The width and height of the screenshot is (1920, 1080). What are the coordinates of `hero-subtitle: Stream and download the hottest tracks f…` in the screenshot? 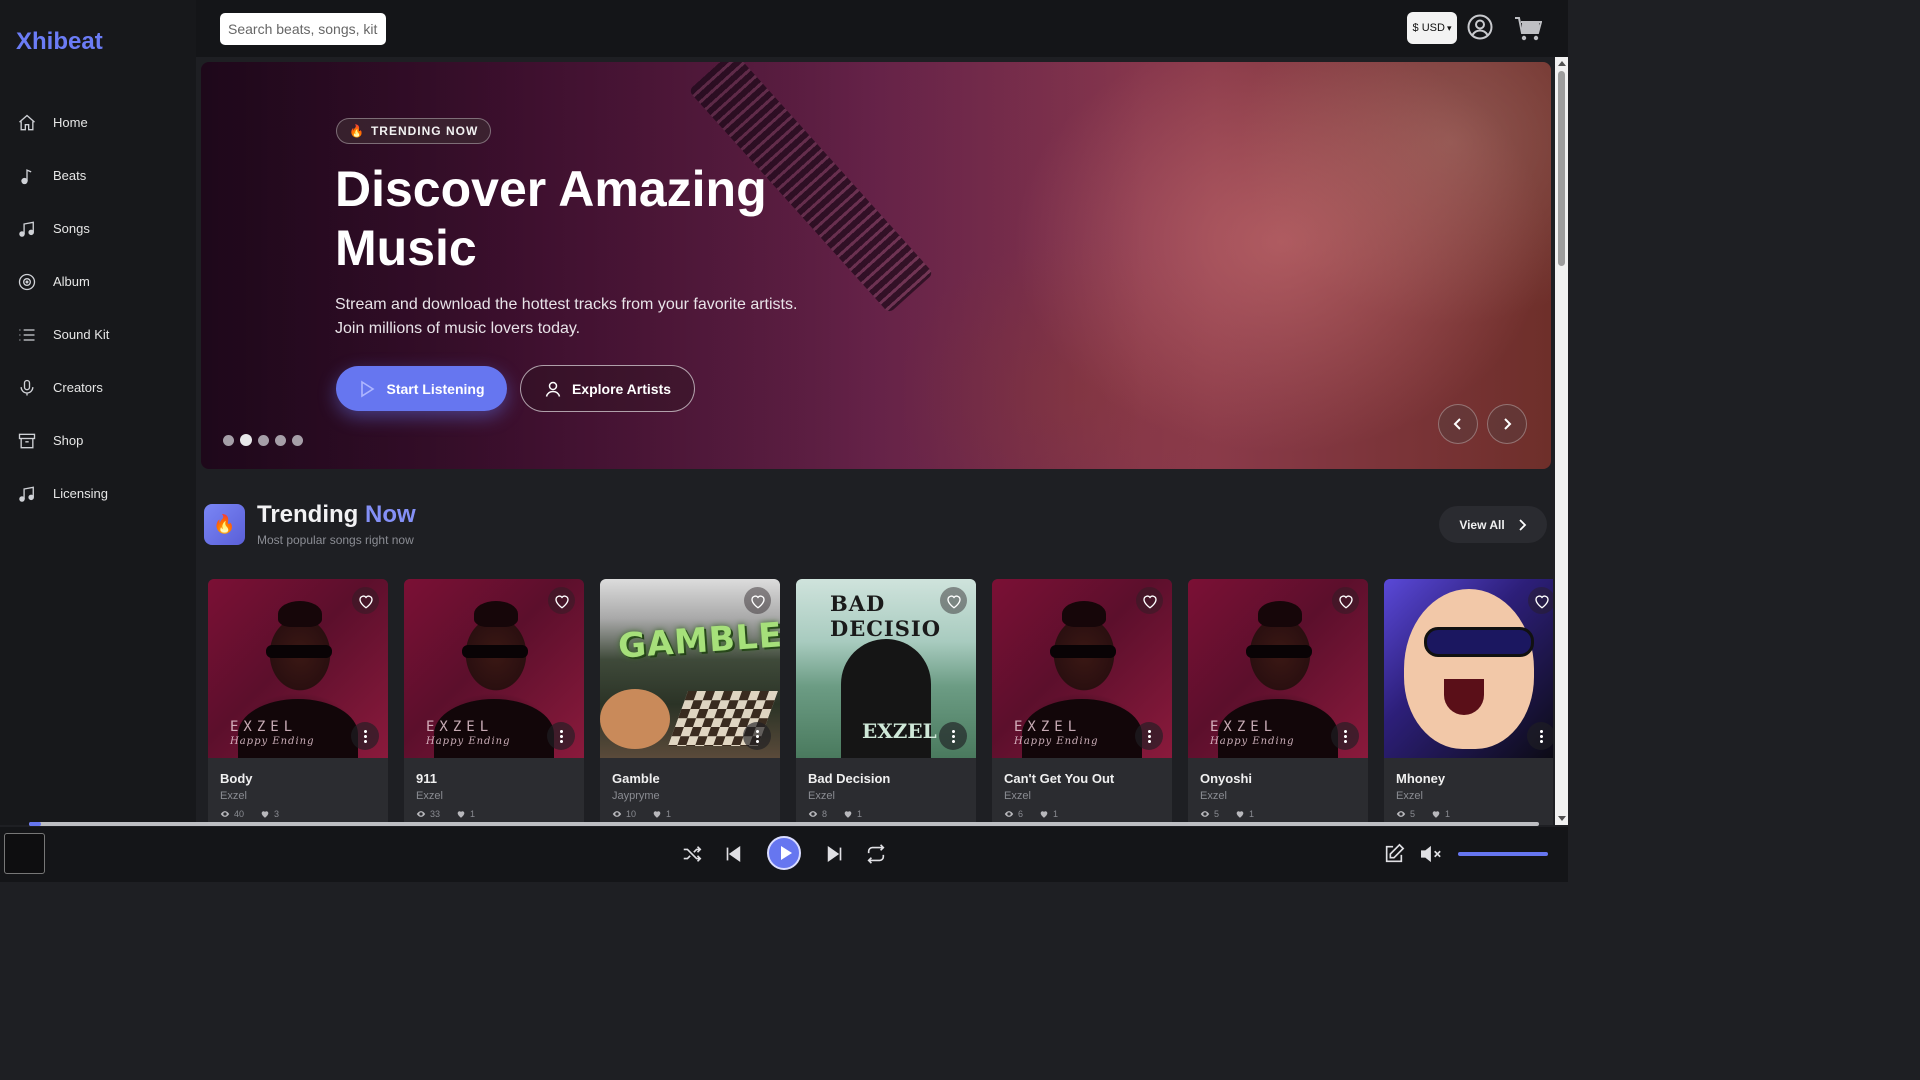 It's located at (566, 316).